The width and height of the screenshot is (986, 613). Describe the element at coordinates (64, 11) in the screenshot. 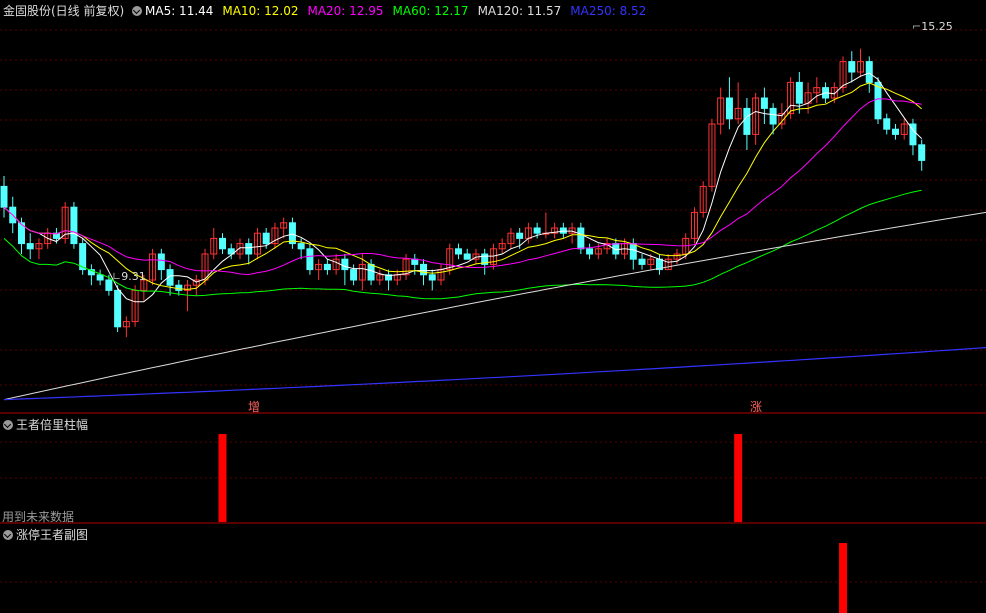

I see `stock-title: 金固股份(日线 前复权)` at that location.